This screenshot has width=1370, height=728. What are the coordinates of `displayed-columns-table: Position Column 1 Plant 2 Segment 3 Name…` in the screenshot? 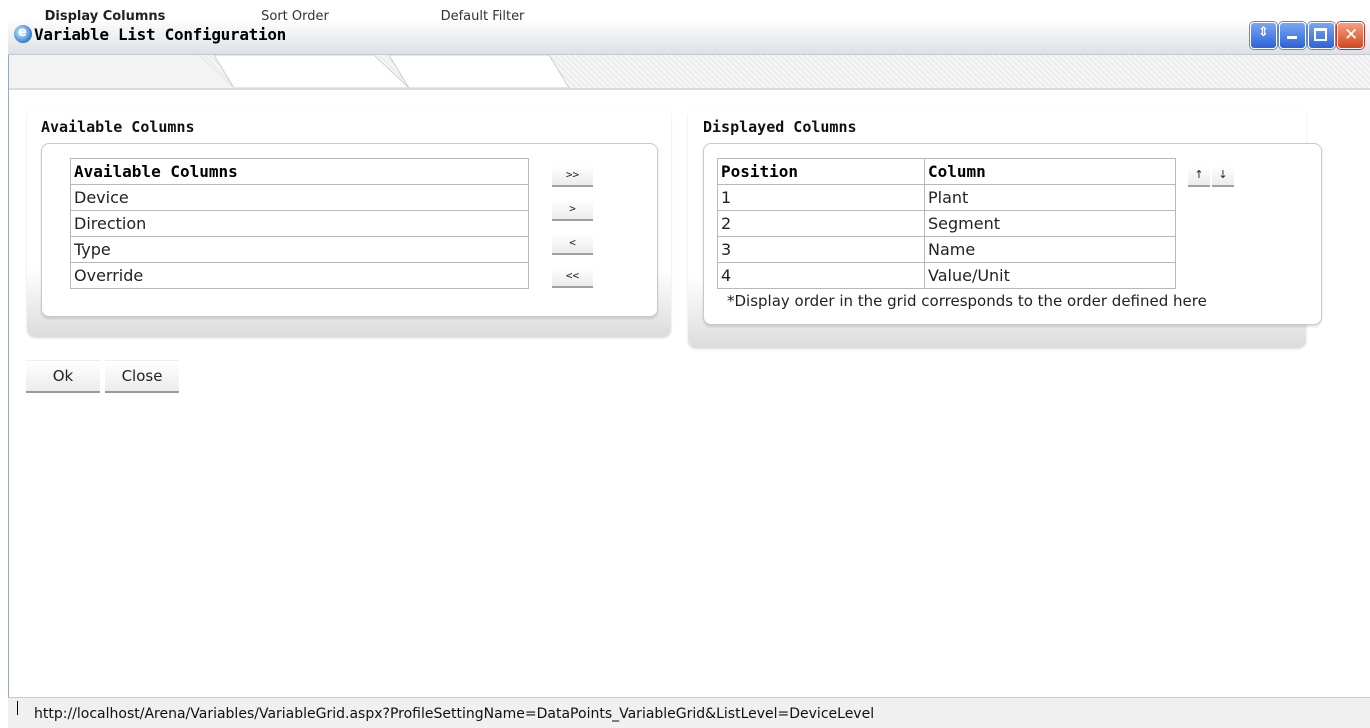 It's located at (946, 223).